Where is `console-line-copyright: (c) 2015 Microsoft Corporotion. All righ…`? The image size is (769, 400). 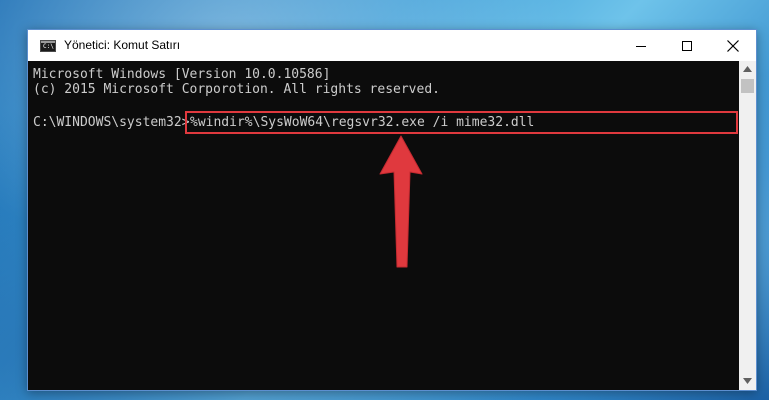 console-line-copyright: (c) 2015 Microsoft Corporotion. All righ… is located at coordinates (236, 89).